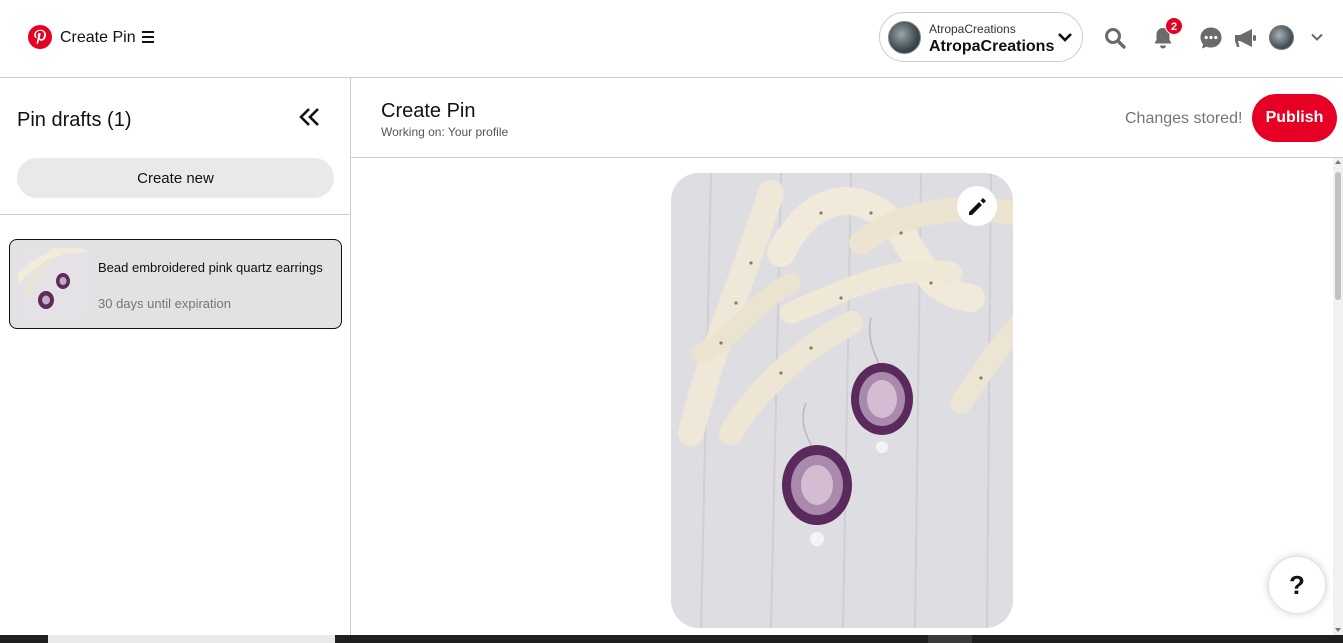 The height and width of the screenshot is (643, 1343). I want to click on menu-icon, so click(148, 37).